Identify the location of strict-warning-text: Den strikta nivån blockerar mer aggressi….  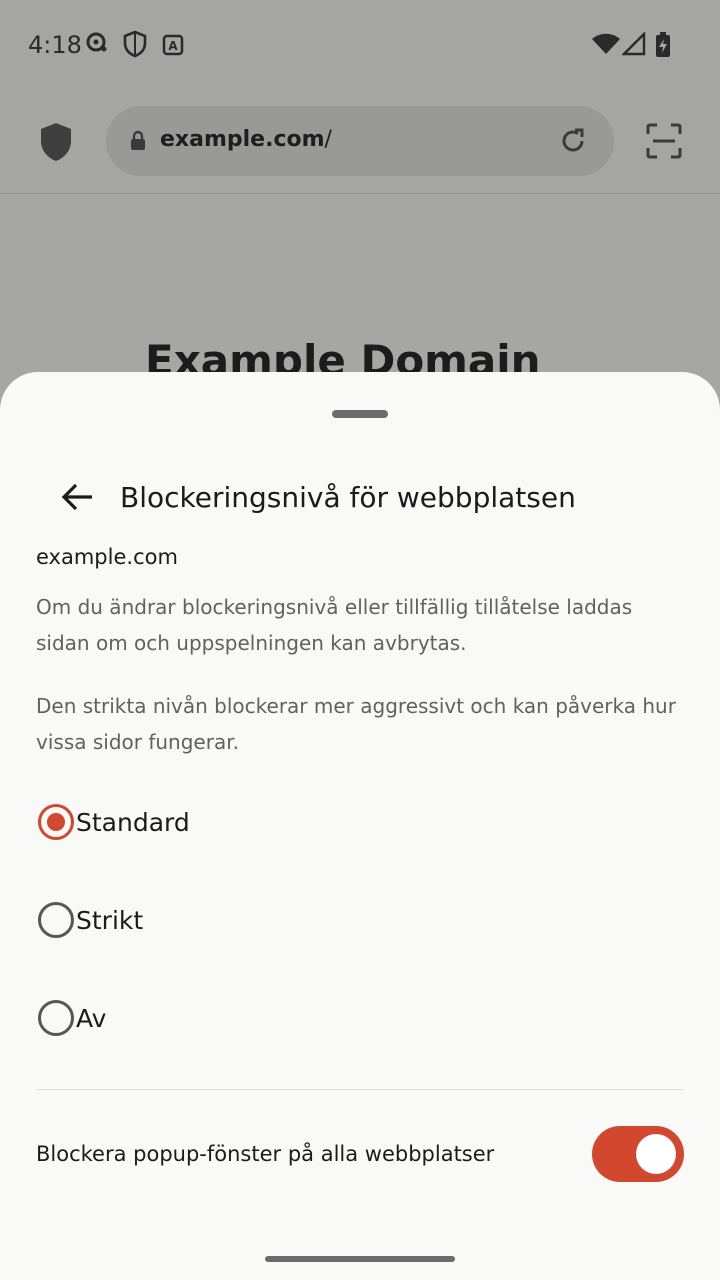
(356, 724).